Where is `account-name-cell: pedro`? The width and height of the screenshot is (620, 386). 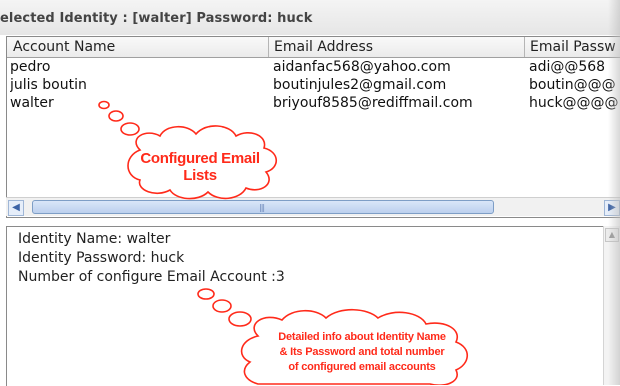
account-name-cell: pedro is located at coordinates (30, 67).